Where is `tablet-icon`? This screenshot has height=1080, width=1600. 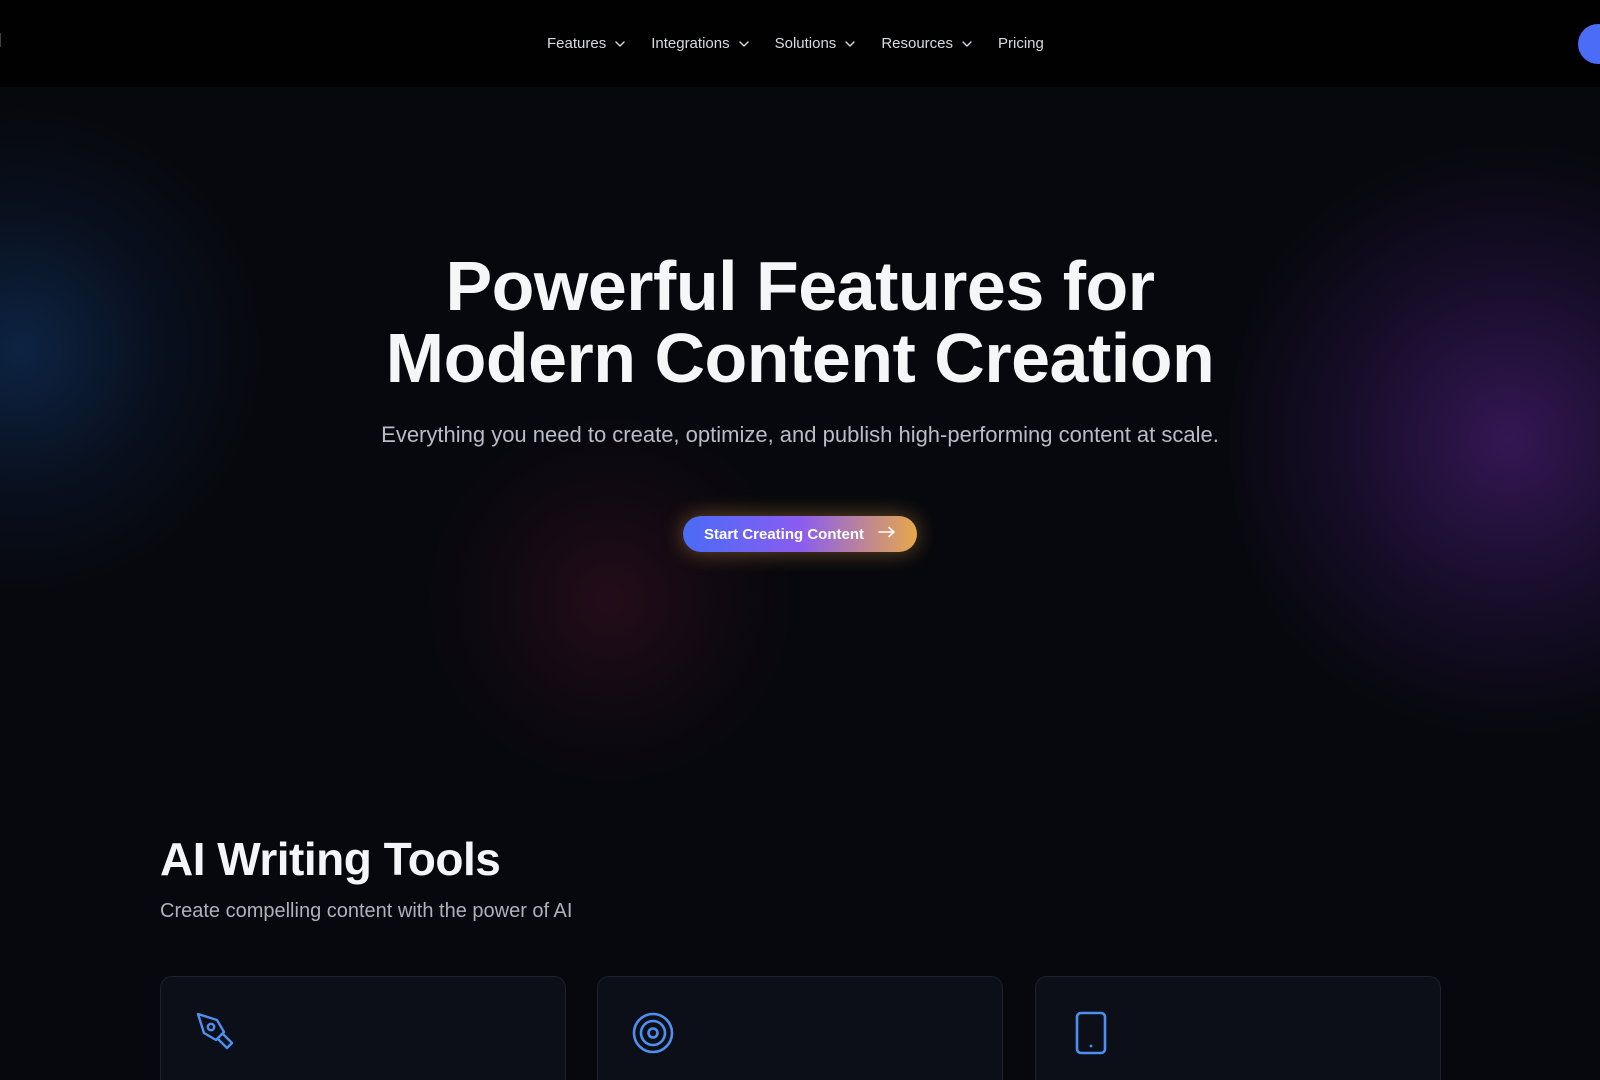
tablet-icon is located at coordinates (1092, 1033).